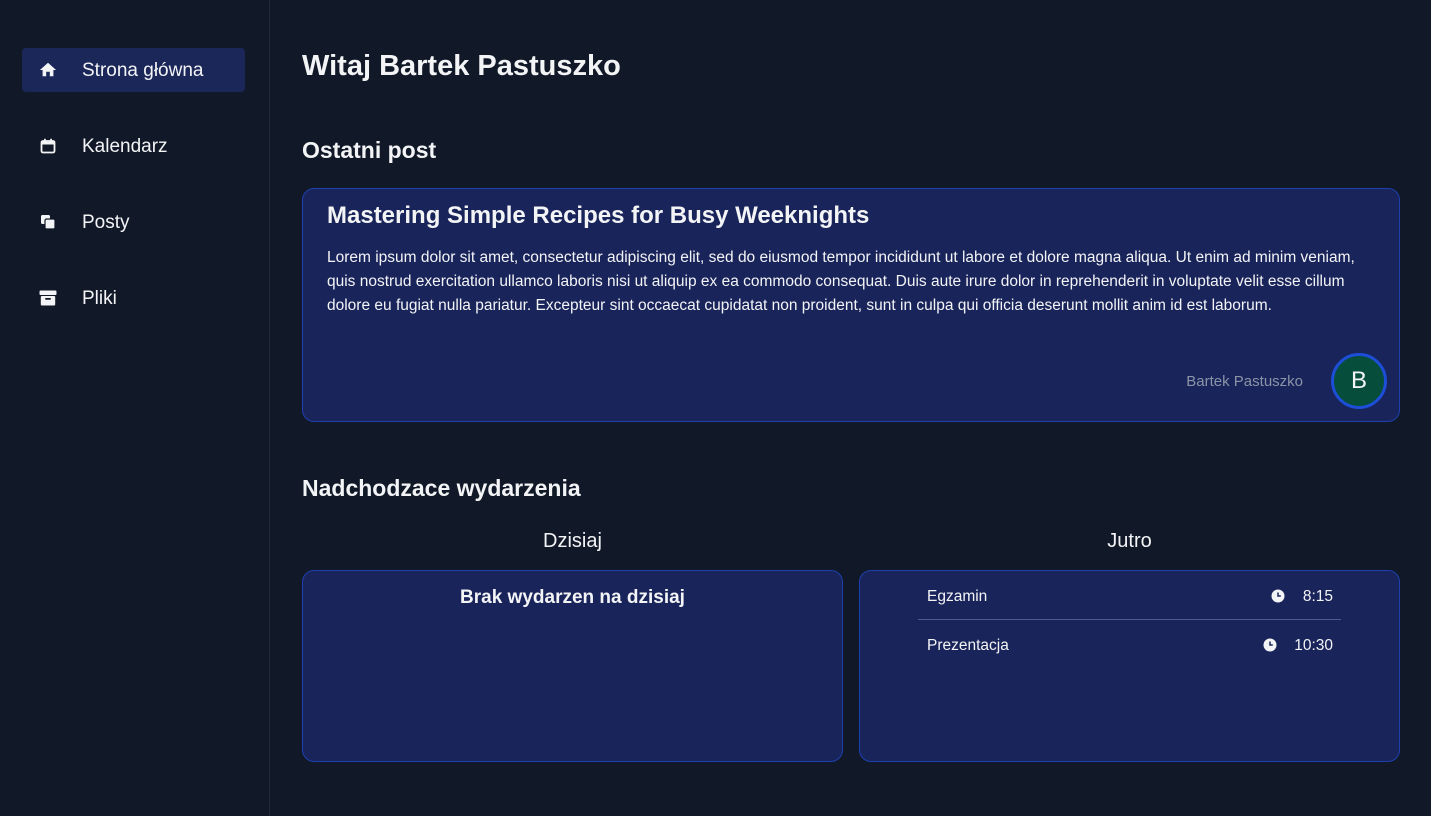 Image resolution: width=1431 pixels, height=816 pixels. What do you see at coordinates (1244, 381) in the screenshot?
I see `post-author: Bartek Pastuszko` at bounding box center [1244, 381].